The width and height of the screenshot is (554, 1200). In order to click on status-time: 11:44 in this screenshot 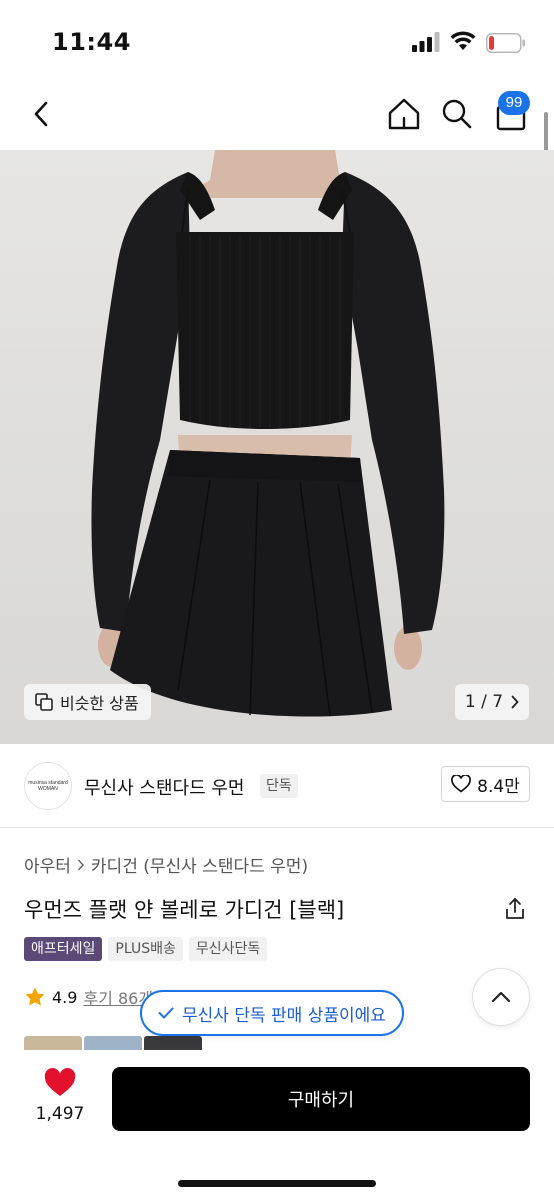, I will do `click(91, 42)`.